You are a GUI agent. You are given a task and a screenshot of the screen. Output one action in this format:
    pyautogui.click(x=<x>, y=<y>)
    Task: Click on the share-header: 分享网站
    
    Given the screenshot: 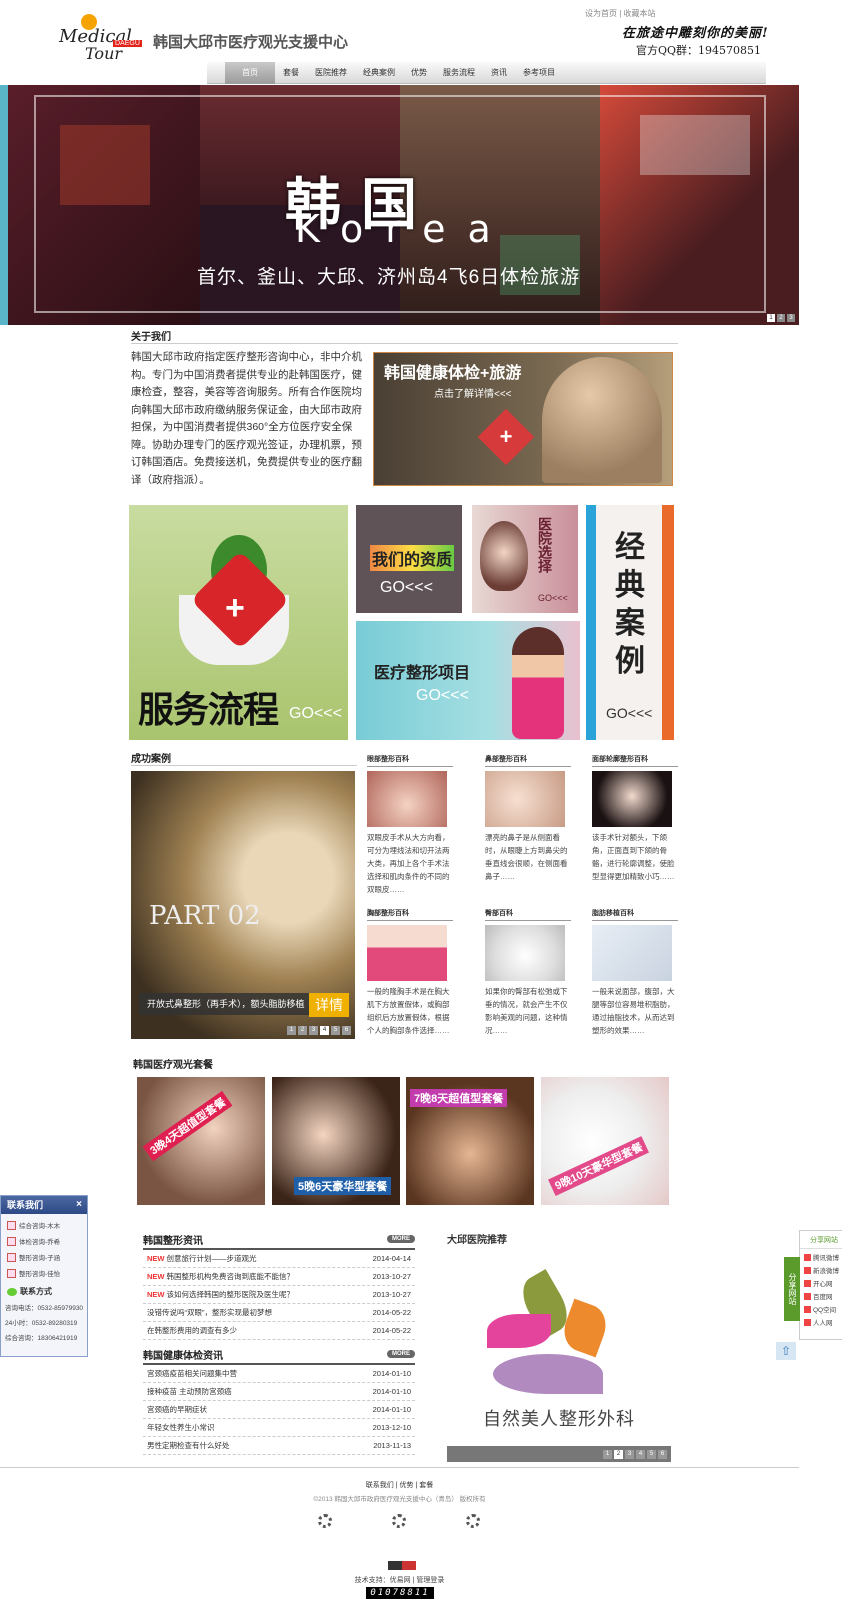 What is the action you would take?
    pyautogui.click(x=821, y=1240)
    